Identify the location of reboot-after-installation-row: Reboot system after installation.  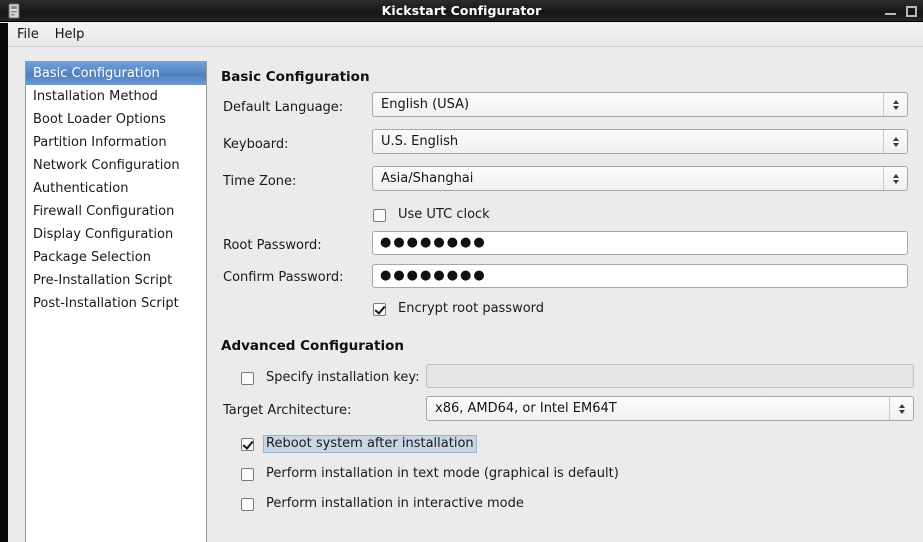
(359, 444).